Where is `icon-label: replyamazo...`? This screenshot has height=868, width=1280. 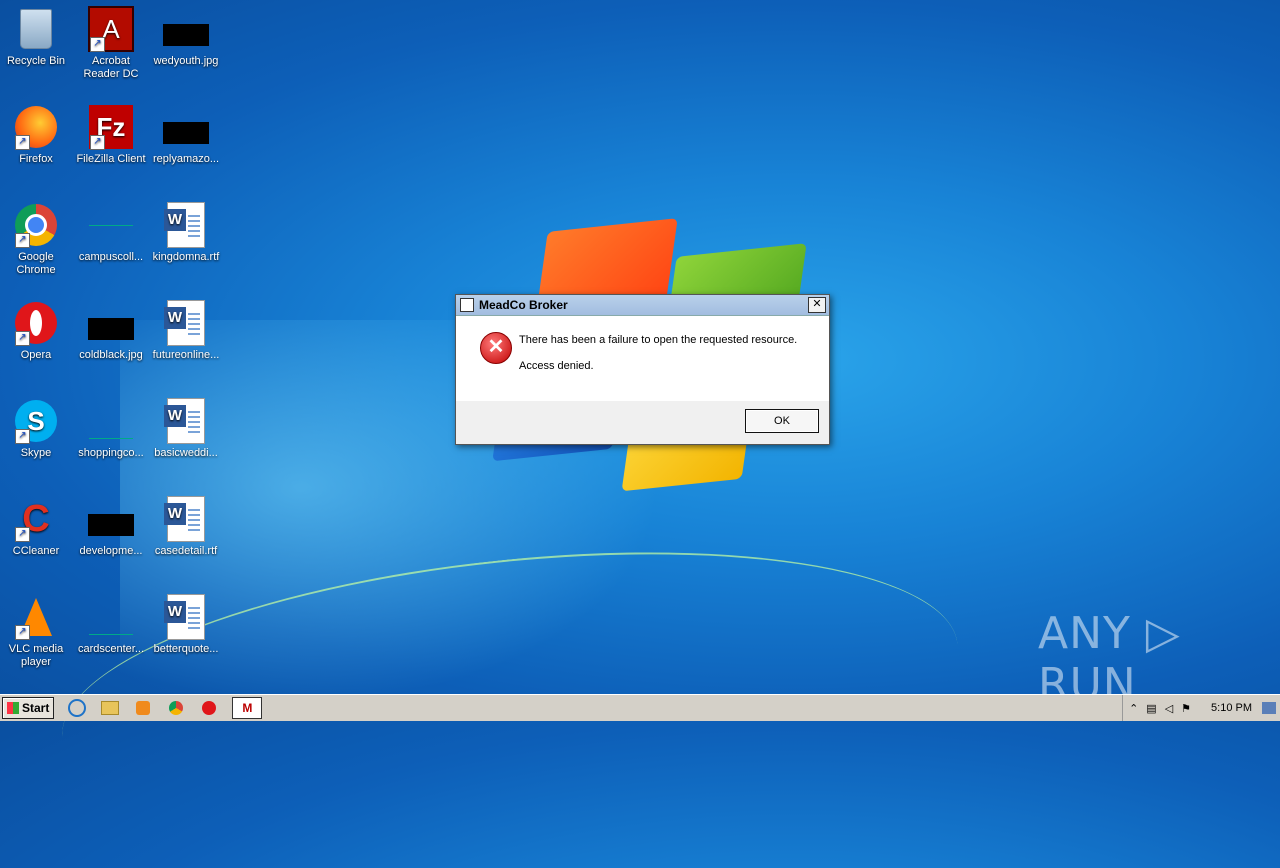 icon-label: replyamazo... is located at coordinates (186, 159).